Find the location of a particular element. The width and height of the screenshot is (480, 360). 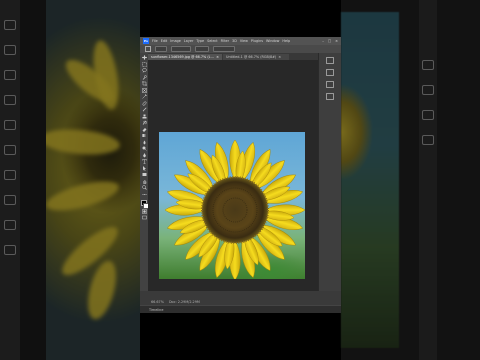

rectangle-icon is located at coordinates (144, 174).